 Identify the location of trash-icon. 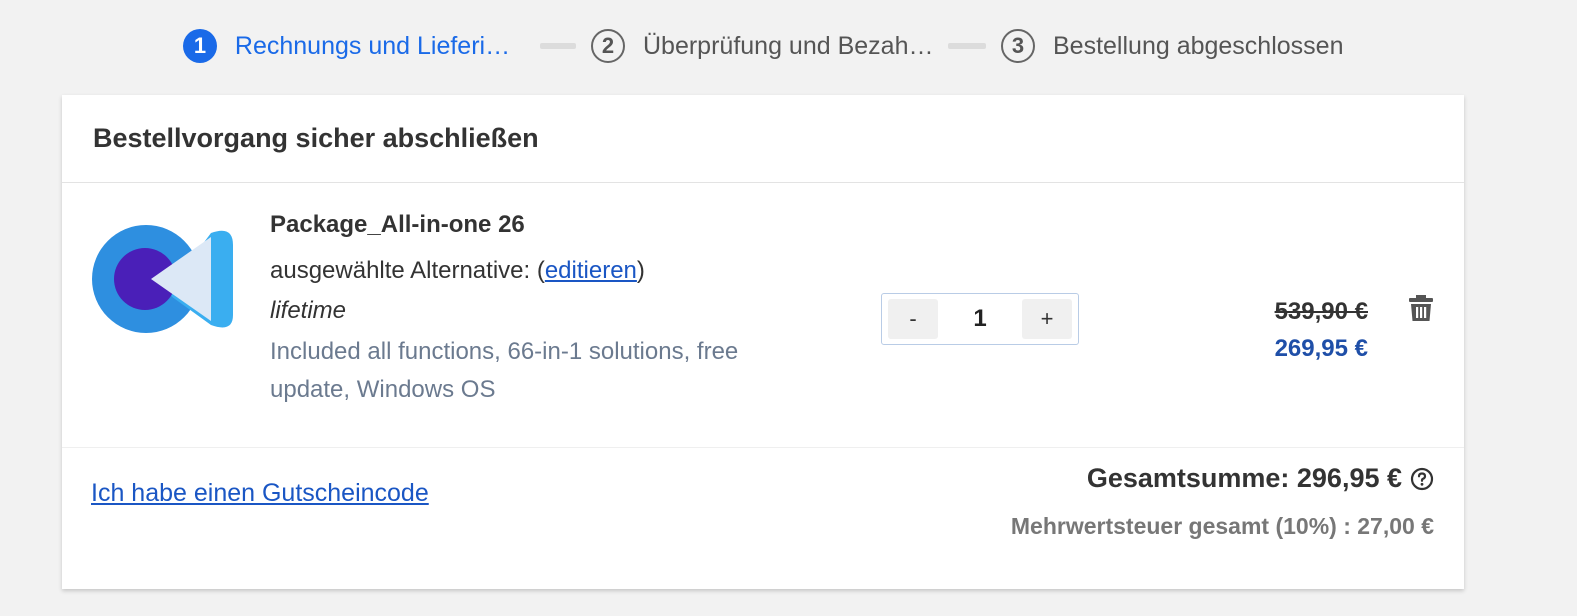
(1421, 308).